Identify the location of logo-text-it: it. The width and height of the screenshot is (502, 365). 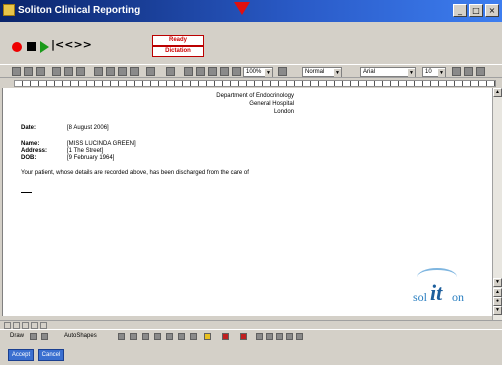
(436, 292).